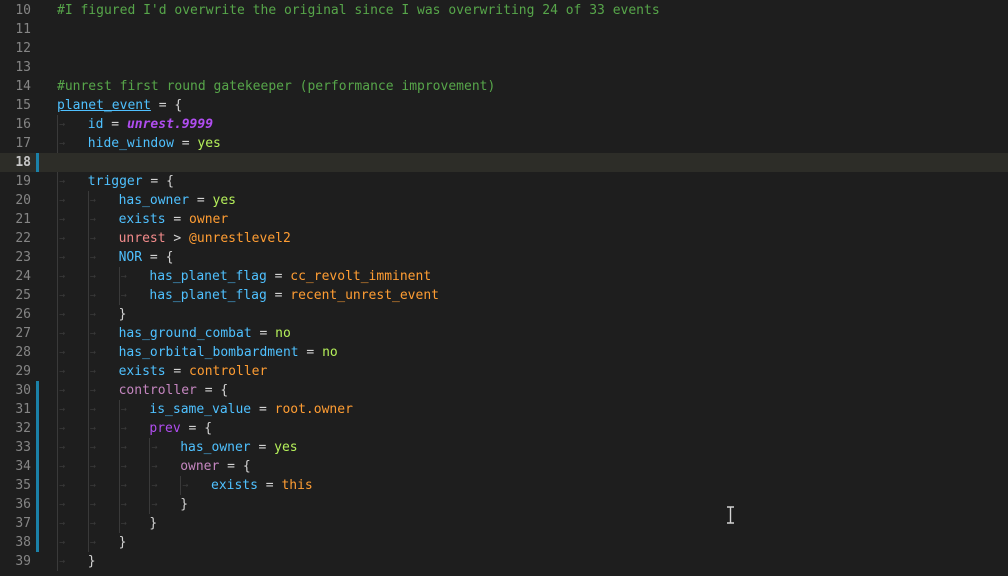  I want to click on code-token: controller, so click(228, 371).